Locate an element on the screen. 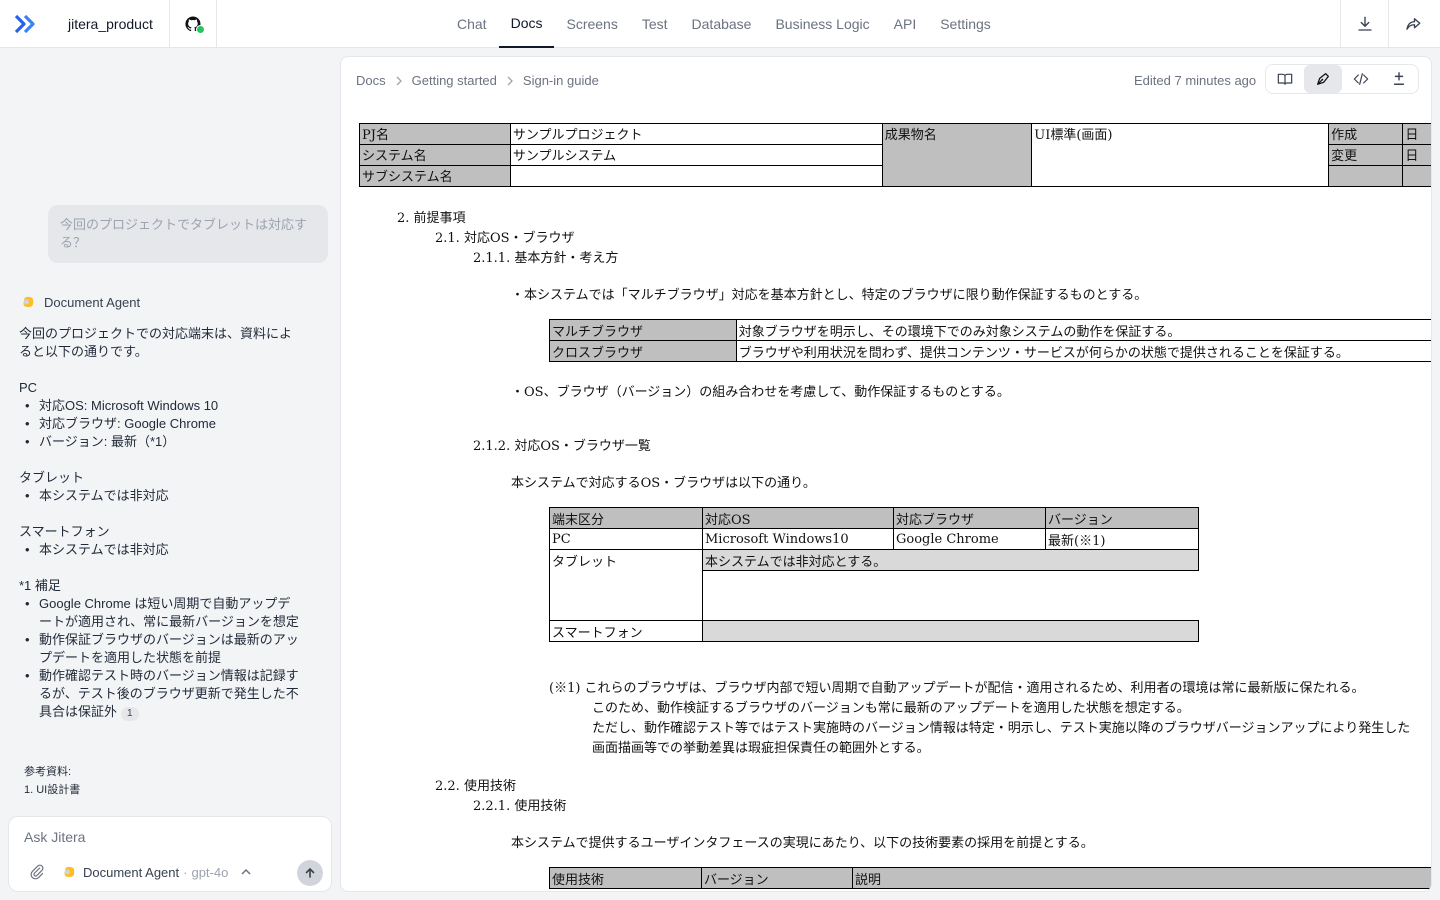  note-heading: *1 補足 is located at coordinates (40, 585).